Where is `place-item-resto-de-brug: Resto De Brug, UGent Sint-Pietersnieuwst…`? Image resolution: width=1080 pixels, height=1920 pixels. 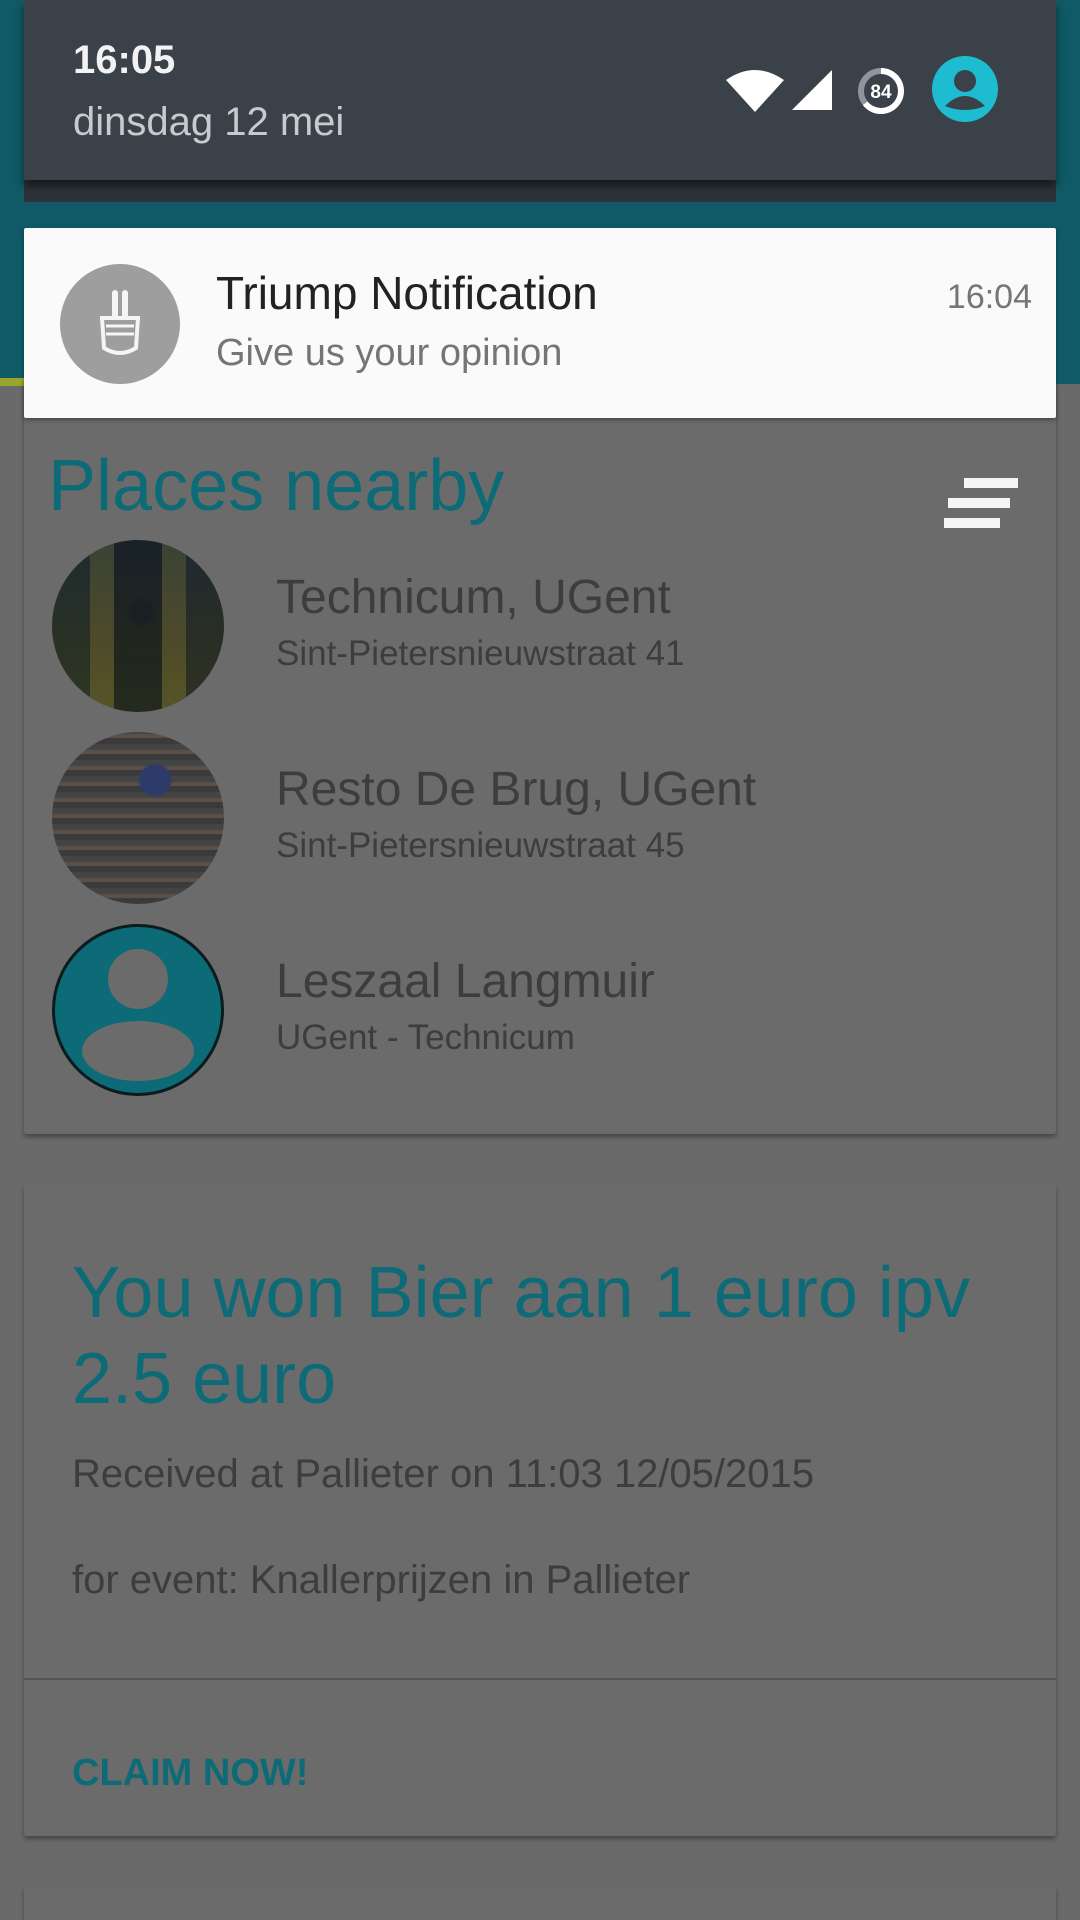
place-item-resto-de-brug: Resto De Brug, UGent Sint-Pietersnieuwst… is located at coordinates (540, 822).